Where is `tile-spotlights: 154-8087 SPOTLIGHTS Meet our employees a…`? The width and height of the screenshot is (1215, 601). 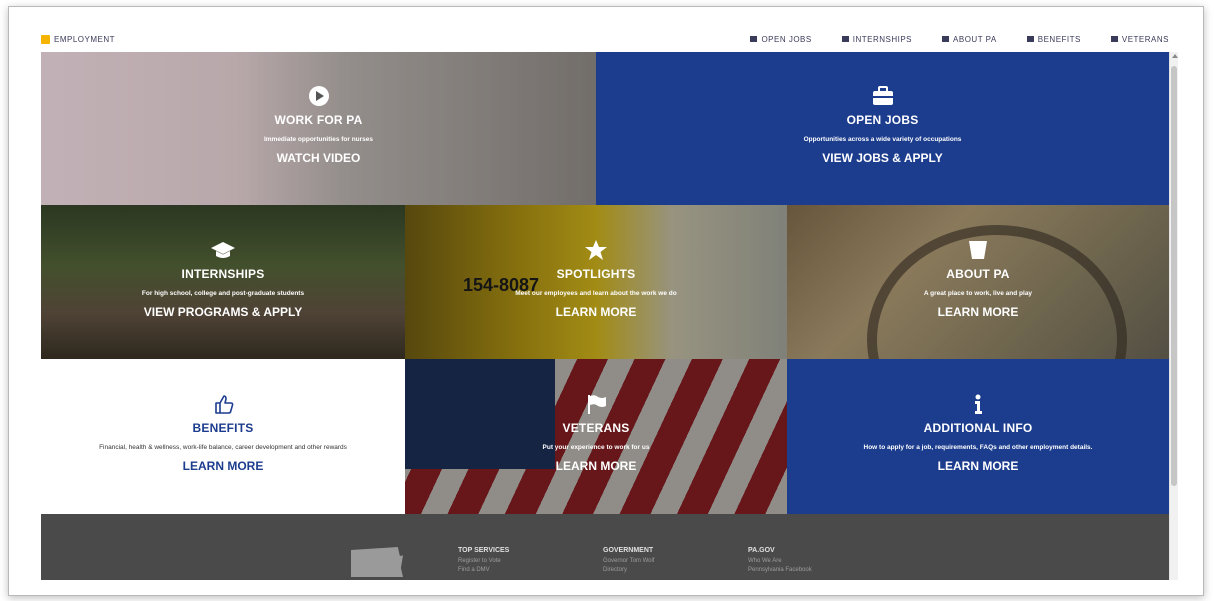 tile-spotlights: 154-8087 SPOTLIGHTS Meet our employees a… is located at coordinates (596, 282).